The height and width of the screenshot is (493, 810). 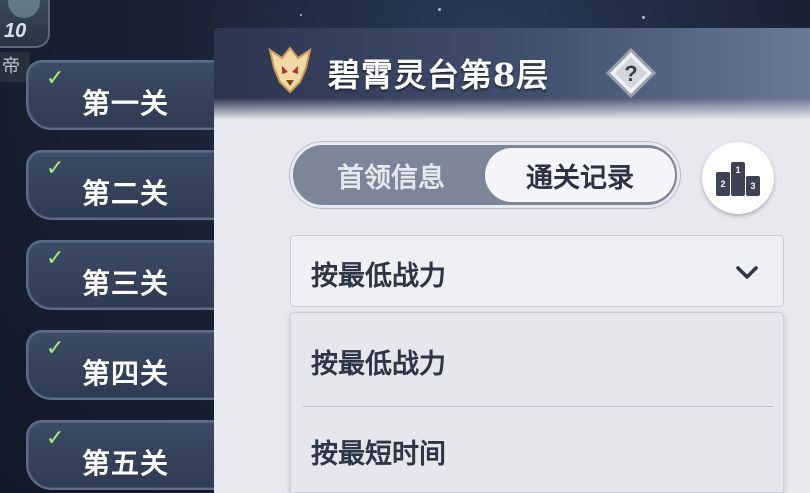 What do you see at coordinates (126, 283) in the screenshot?
I see `stage-label: 第三关` at bounding box center [126, 283].